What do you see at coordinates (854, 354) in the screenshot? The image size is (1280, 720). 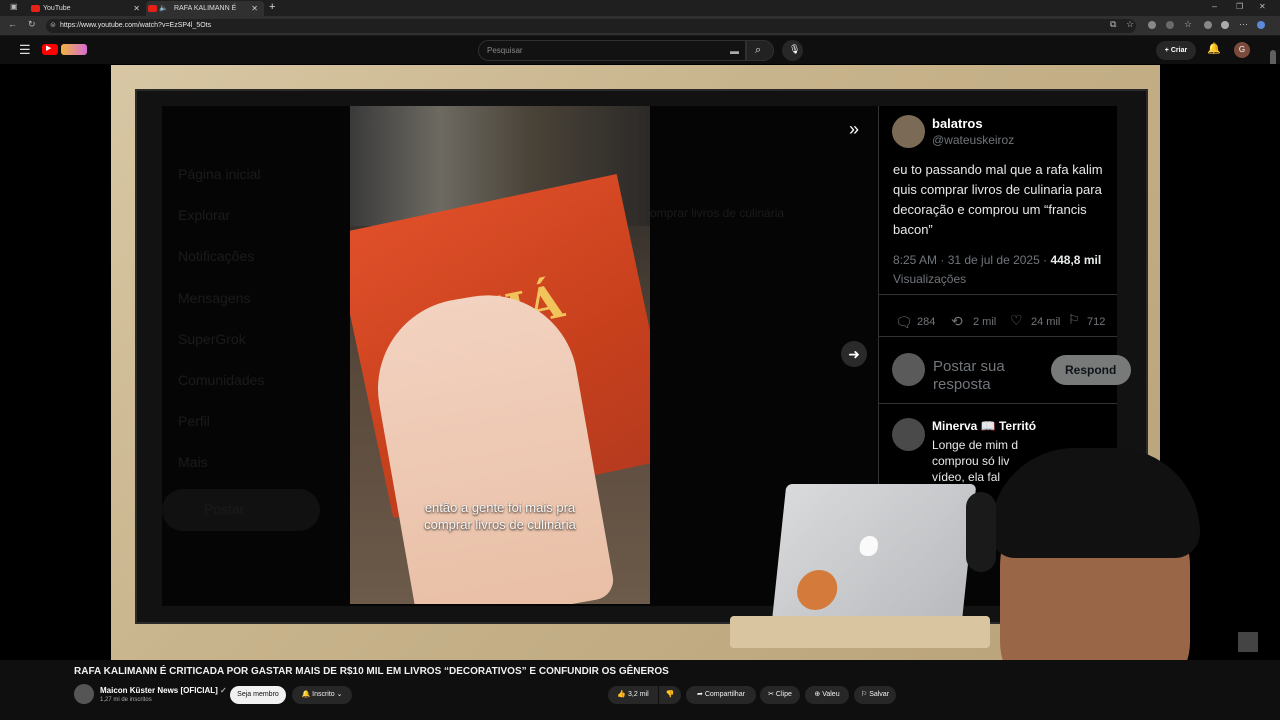 I see `next-arrow-icon: ➜` at bounding box center [854, 354].